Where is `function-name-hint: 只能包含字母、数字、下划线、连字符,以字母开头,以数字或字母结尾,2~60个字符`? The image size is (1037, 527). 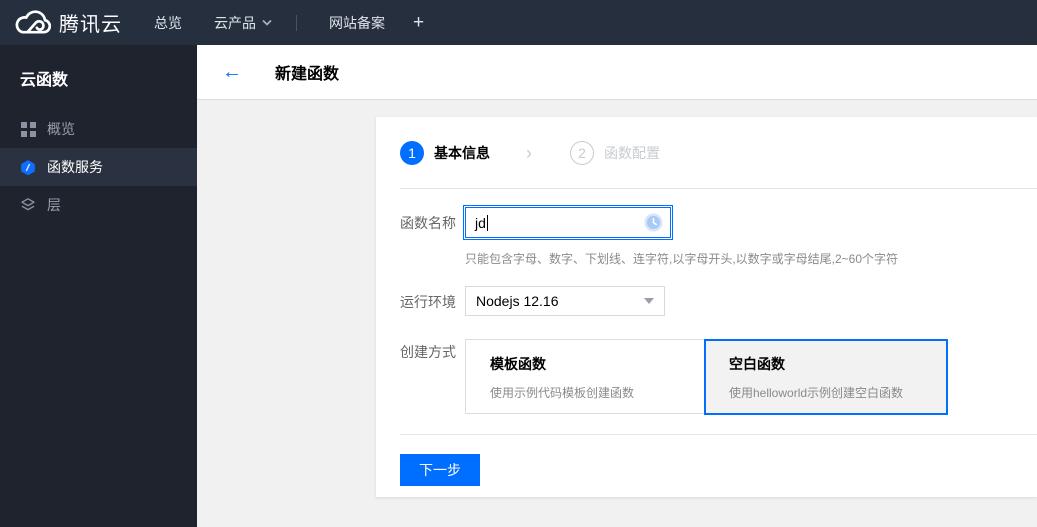 function-name-hint: 只能包含字母、数字、下划线、连字符,以字母开头,以数字或字母结尾,2~60个字符 is located at coordinates (682, 259).